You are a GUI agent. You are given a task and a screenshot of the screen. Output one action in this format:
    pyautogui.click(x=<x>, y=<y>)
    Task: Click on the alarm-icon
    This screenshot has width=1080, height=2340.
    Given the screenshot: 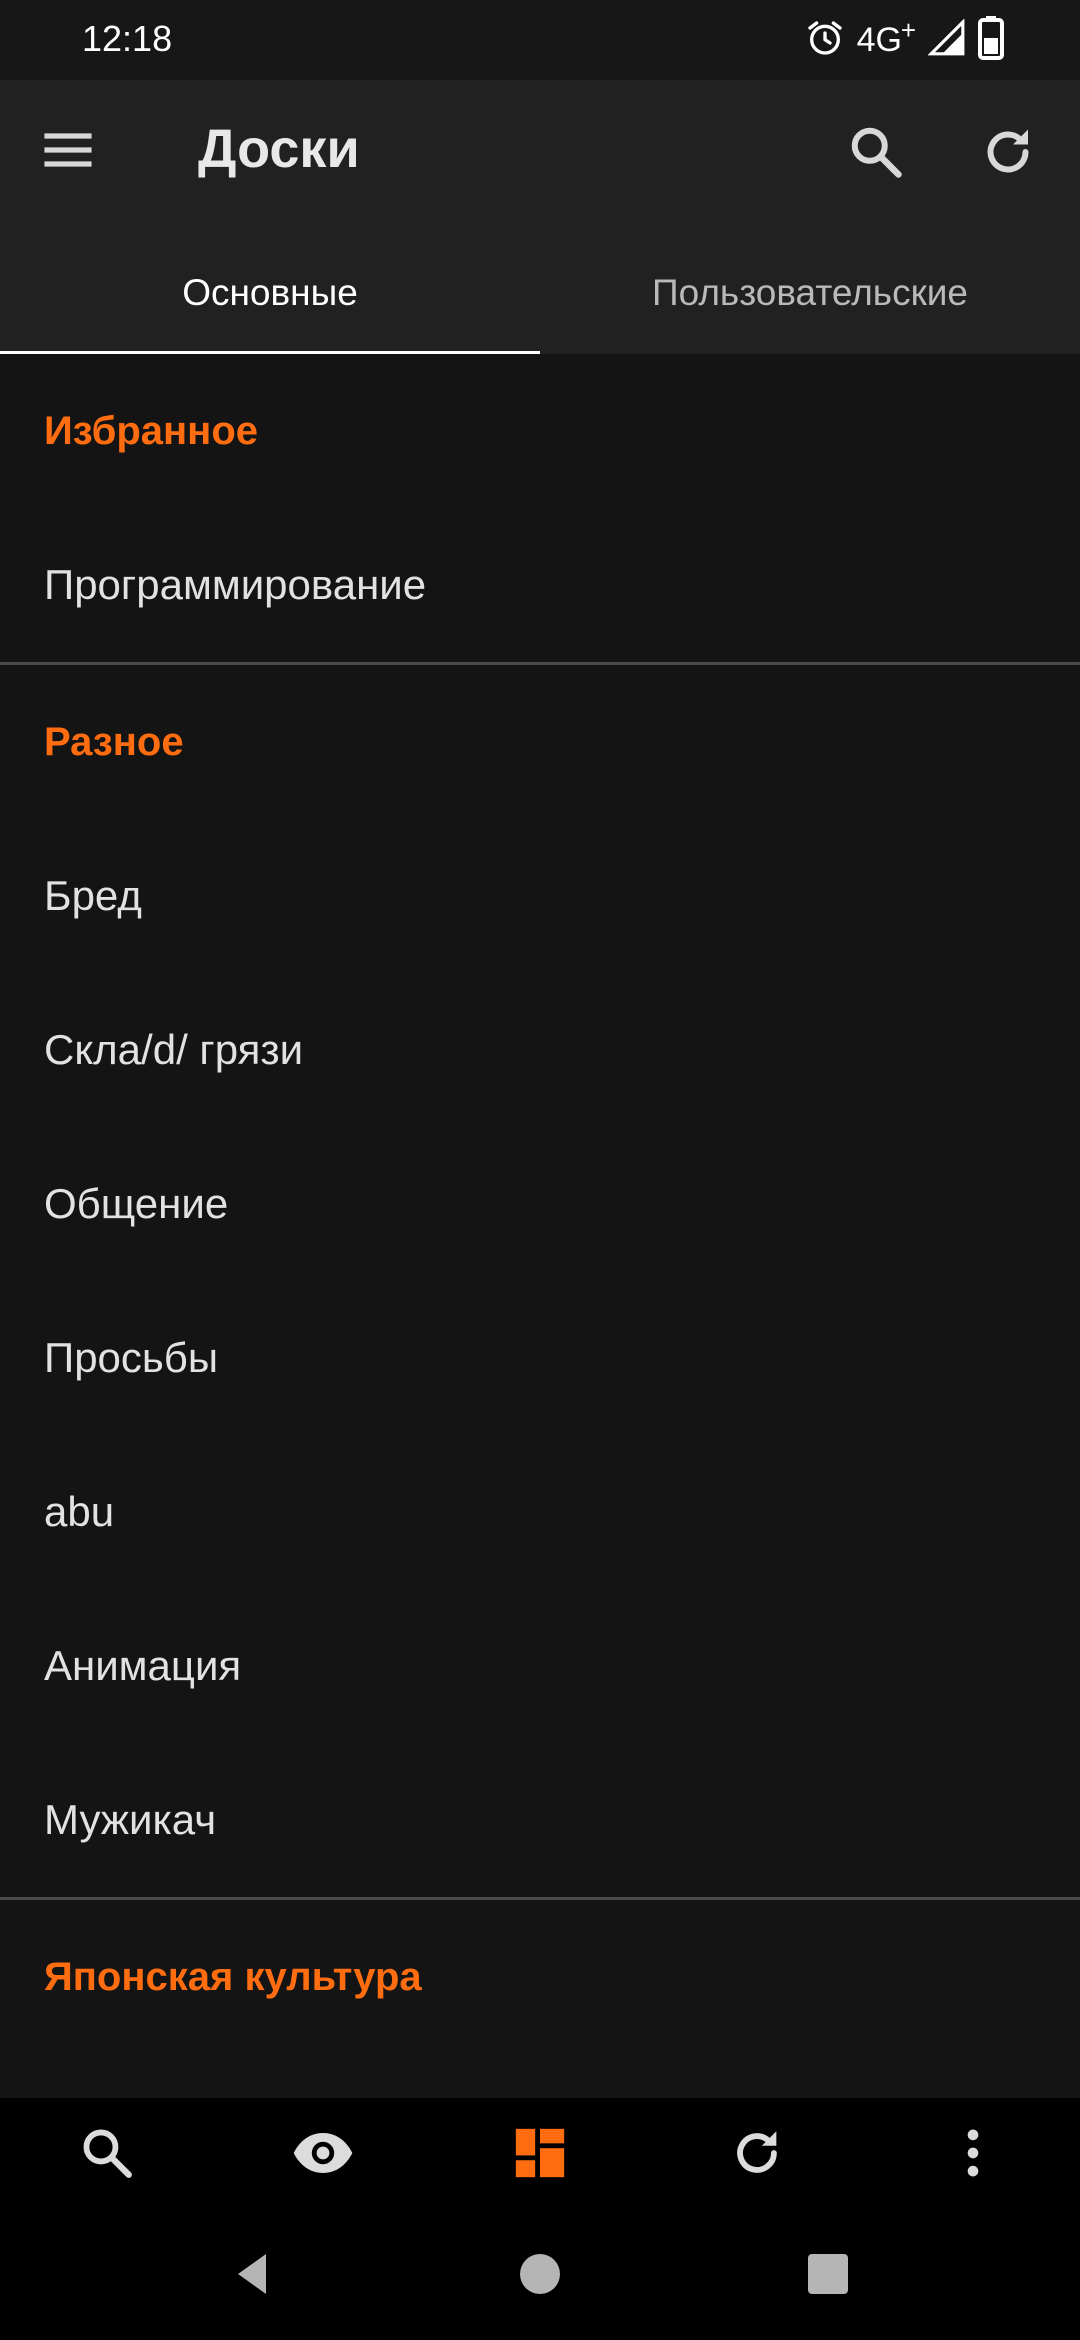 What is the action you would take?
    pyautogui.click(x=825, y=40)
    